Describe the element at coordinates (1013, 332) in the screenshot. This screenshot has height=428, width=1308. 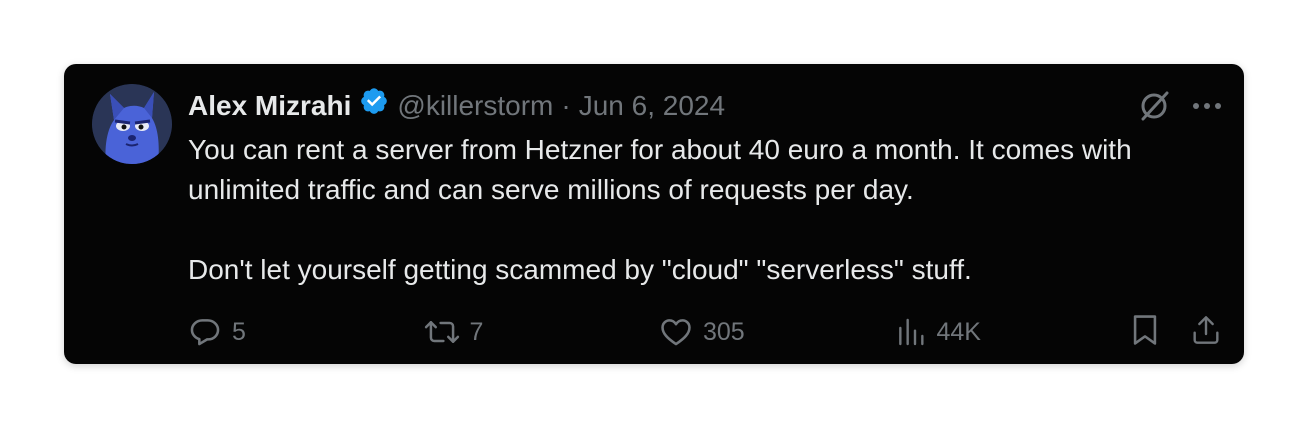
I see `views-button: 44K` at that location.